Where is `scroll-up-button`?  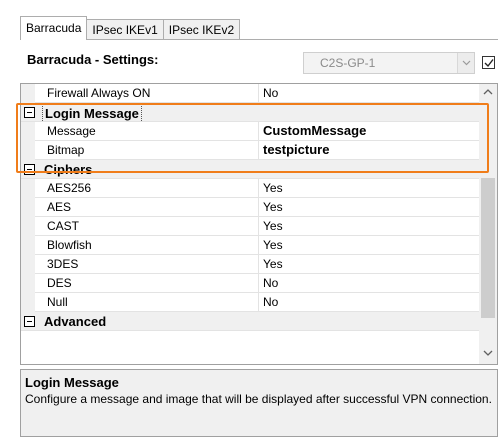
scroll-up-button is located at coordinates (488, 92).